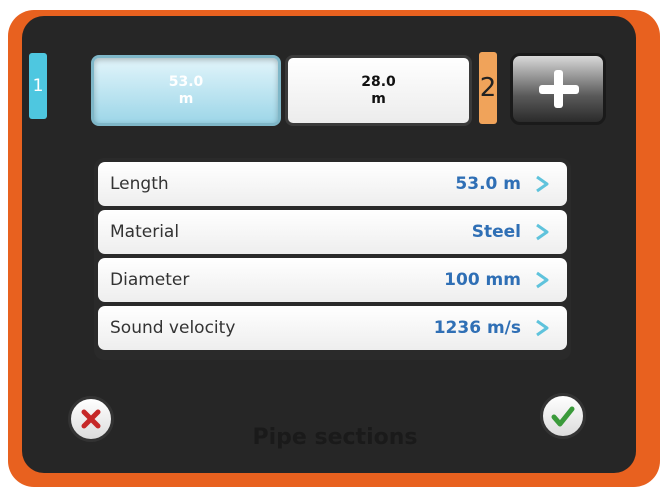  I want to click on add-section-button, so click(558, 89).